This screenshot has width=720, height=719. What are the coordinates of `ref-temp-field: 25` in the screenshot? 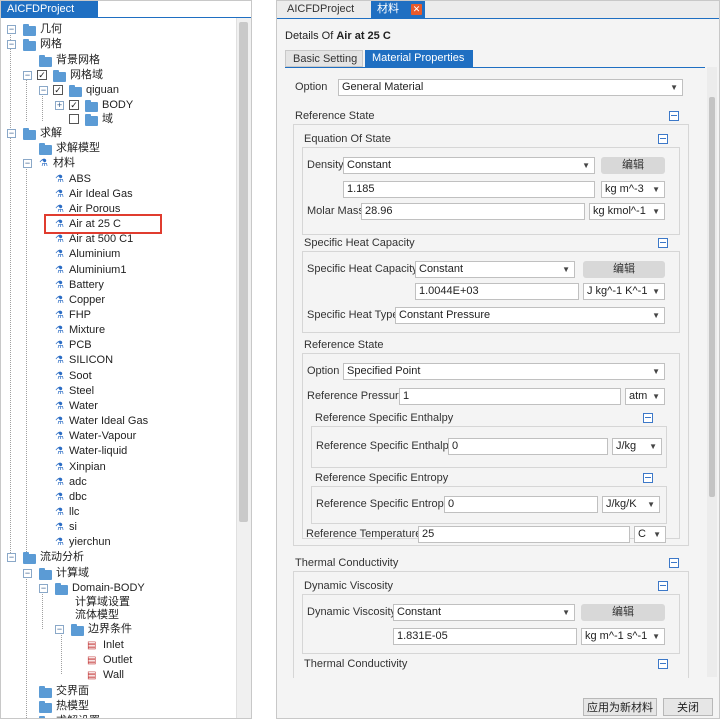 It's located at (524, 534).